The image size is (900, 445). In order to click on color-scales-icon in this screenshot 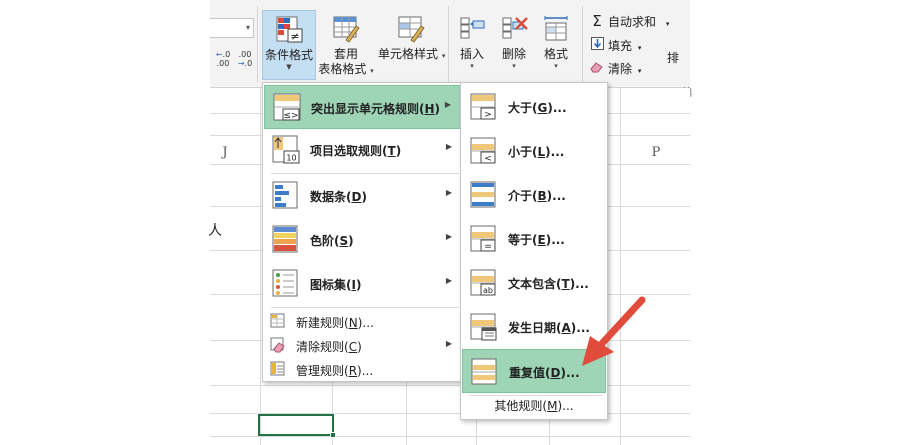, I will do `click(287, 240)`.